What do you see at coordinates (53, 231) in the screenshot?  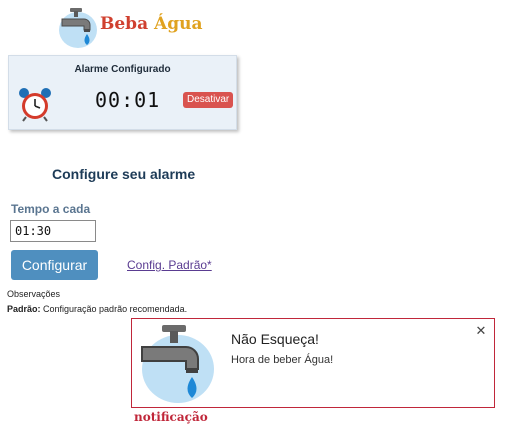 I see `interval-input` at bounding box center [53, 231].